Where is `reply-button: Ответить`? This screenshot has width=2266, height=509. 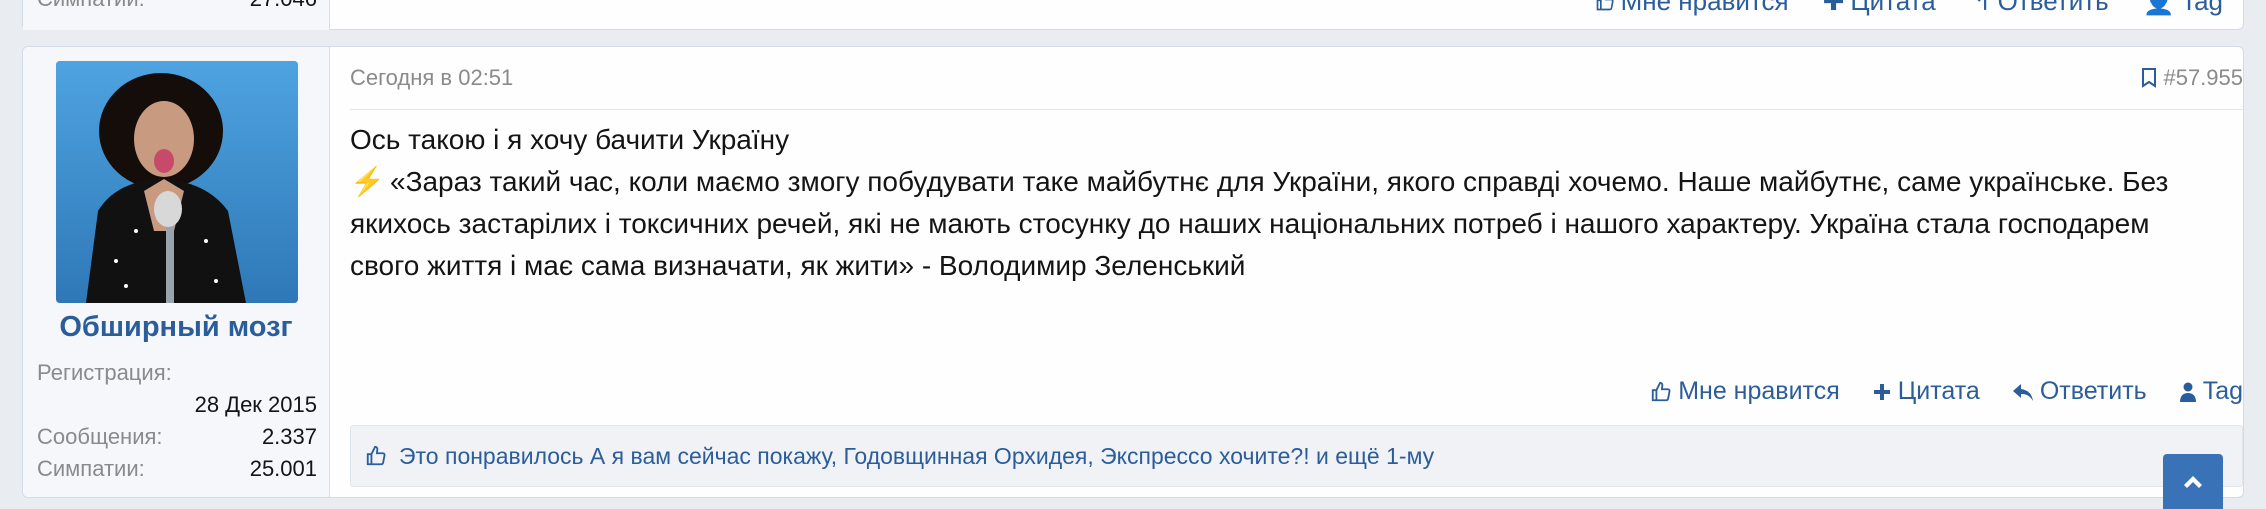
reply-button: Ответить is located at coordinates (2079, 391).